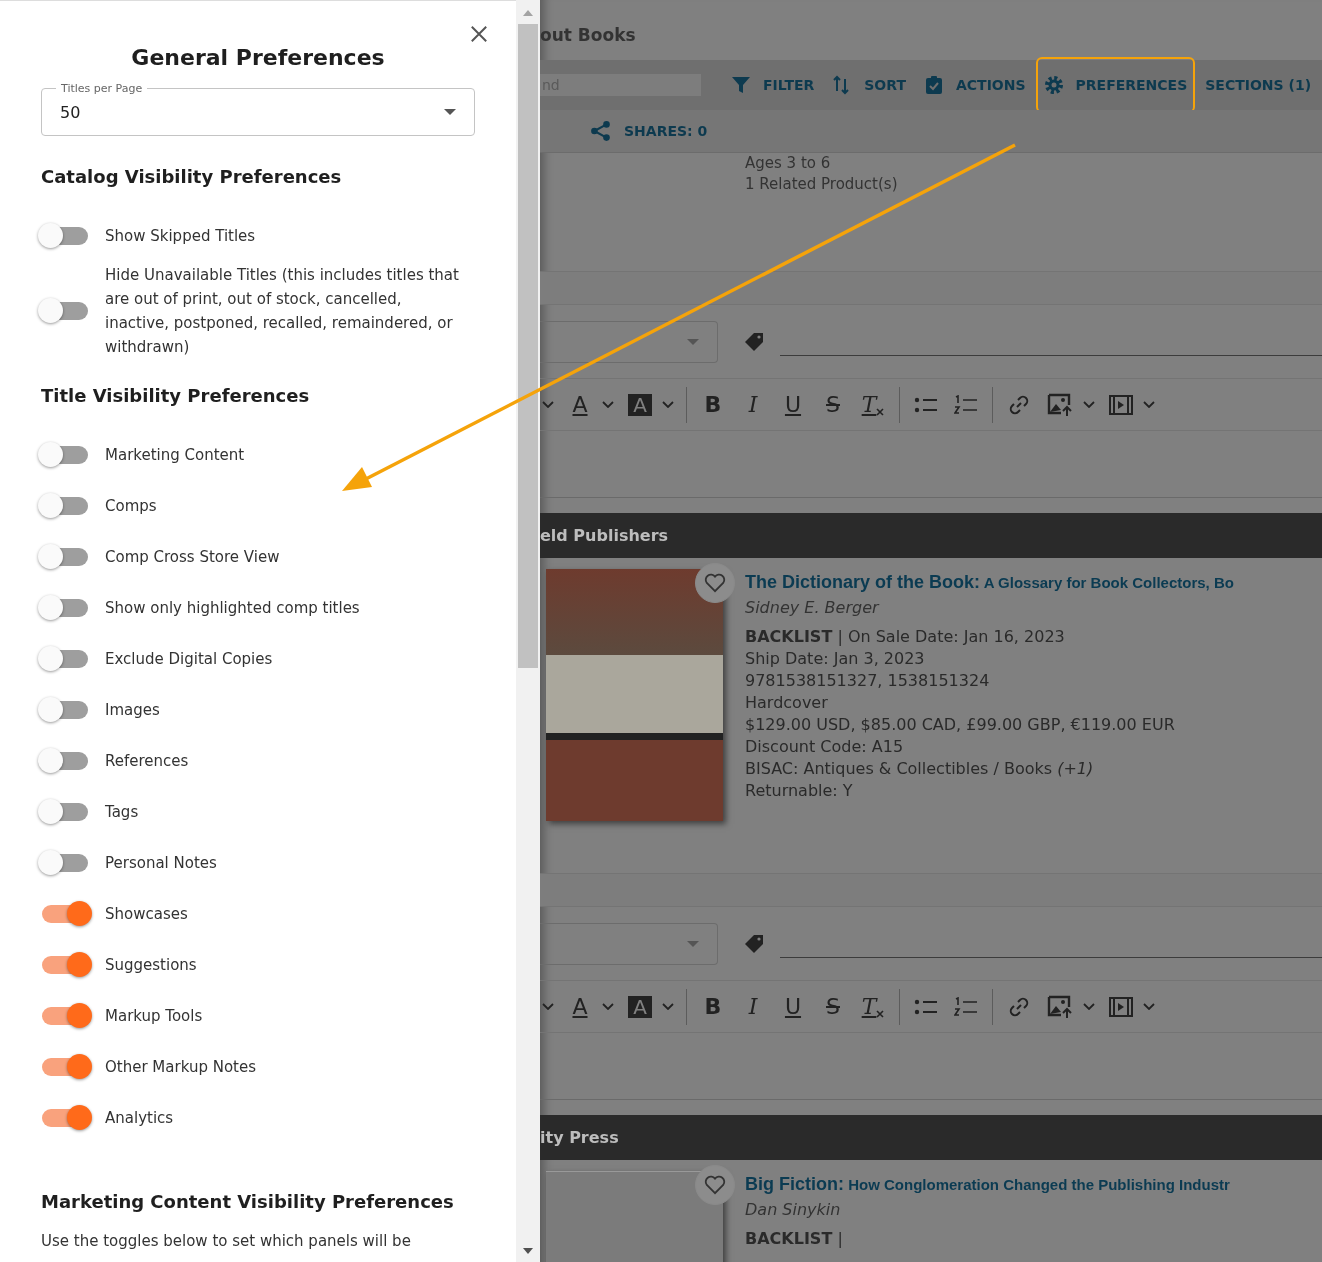  What do you see at coordinates (180, 236) in the screenshot?
I see `toggle-label: Show Skipped Titles` at bounding box center [180, 236].